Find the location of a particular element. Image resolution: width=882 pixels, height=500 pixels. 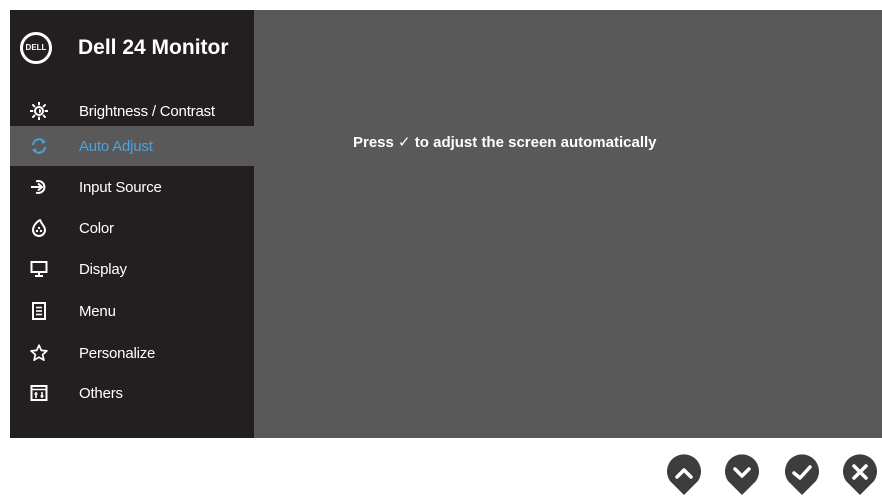

exit-button is located at coordinates (860, 475).